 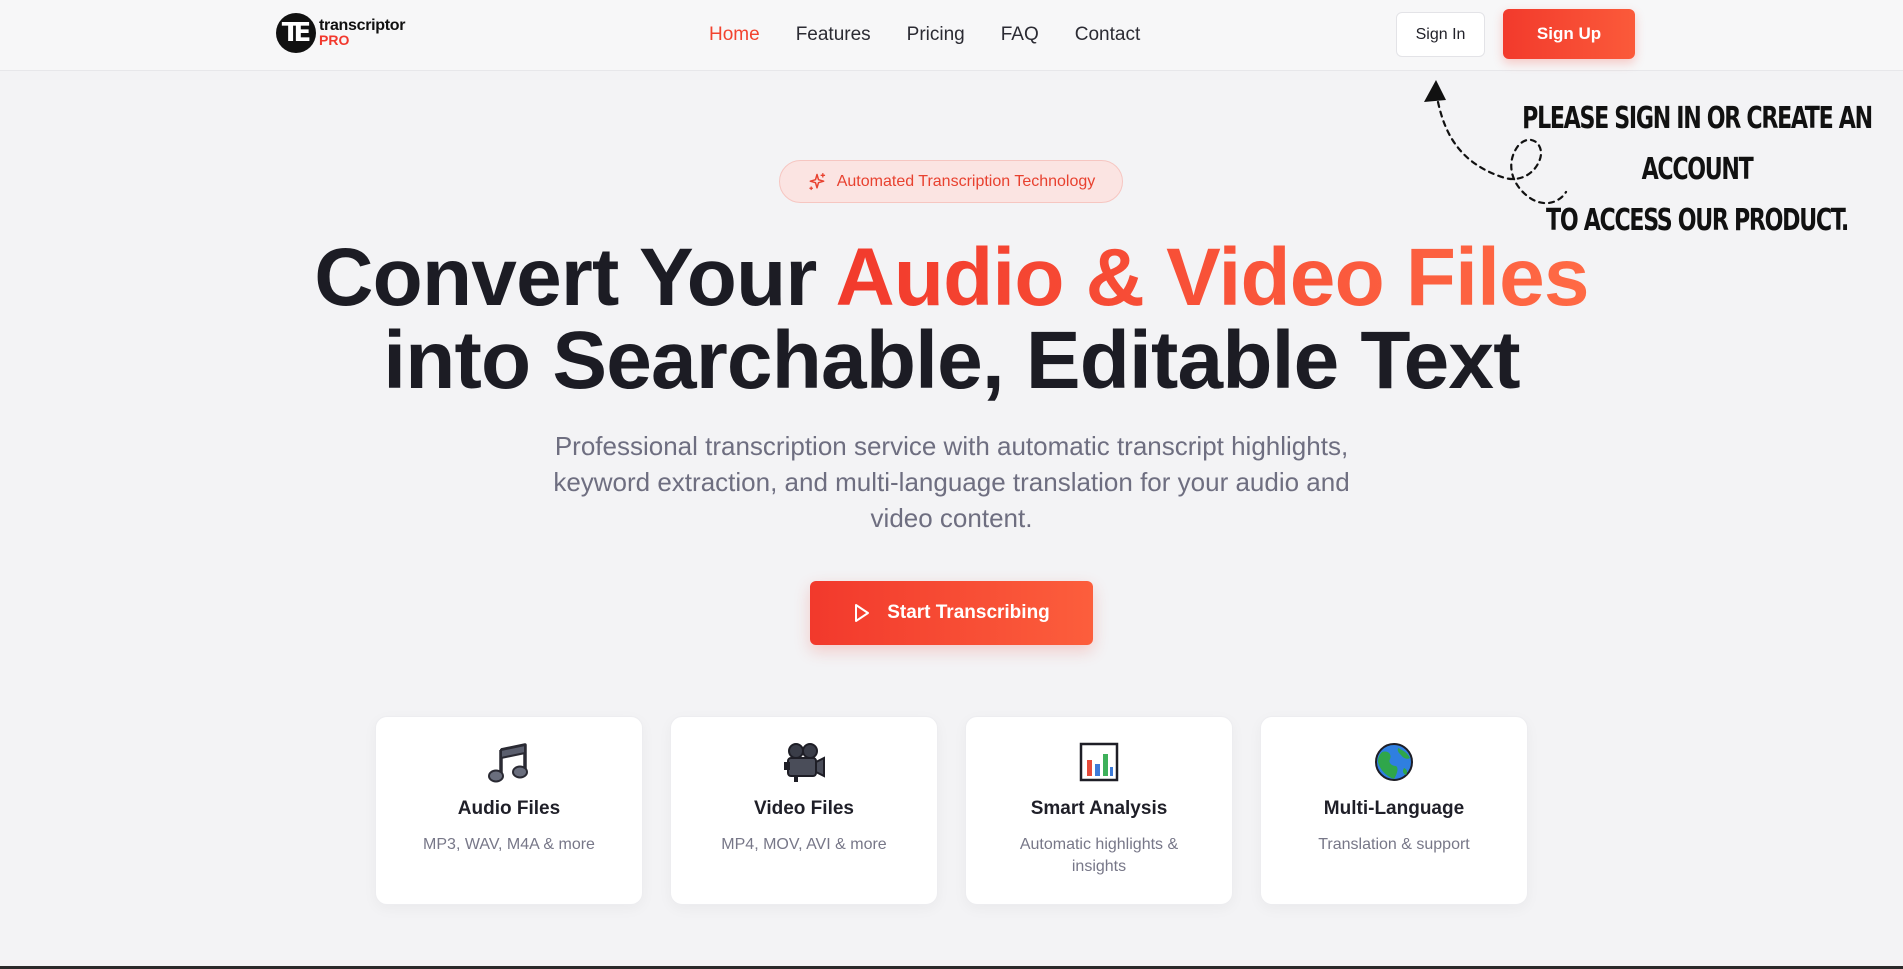 I want to click on logo-text: transcriptor PRO, so click(x=362, y=32).